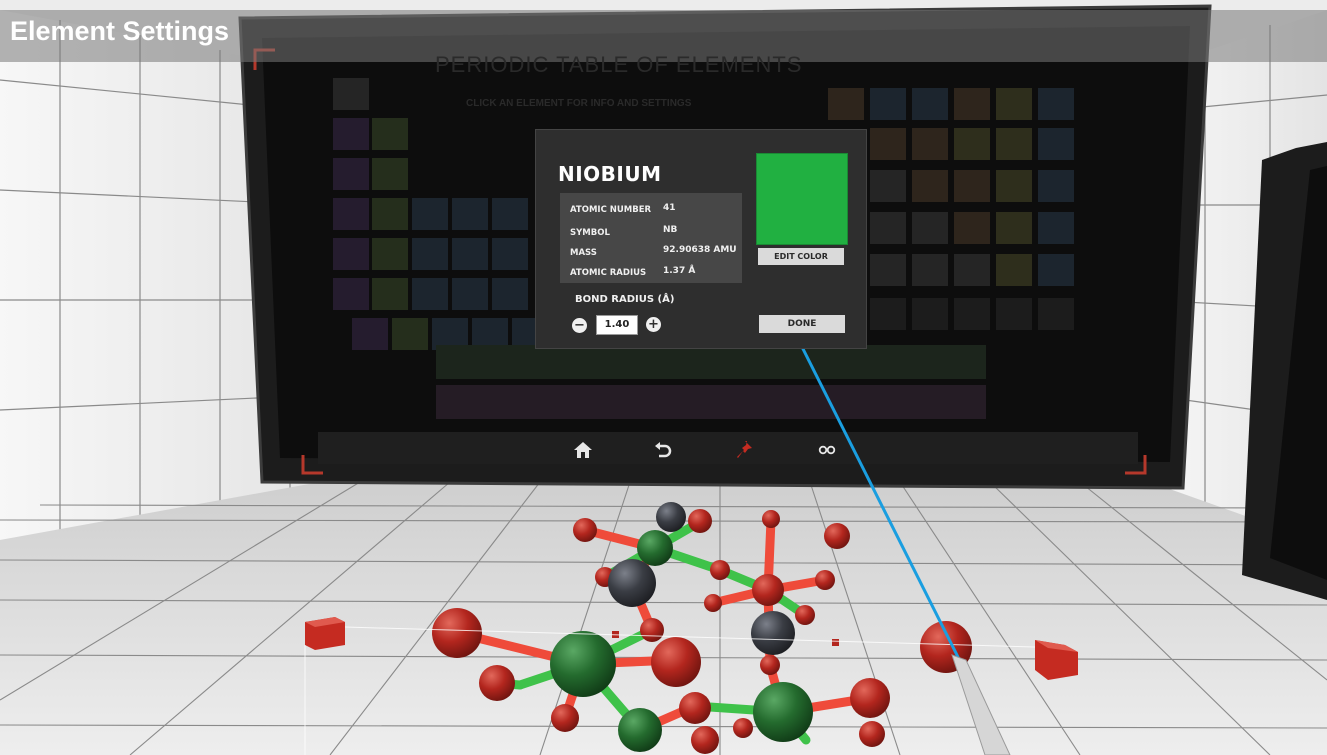 The image size is (1327, 755). What do you see at coordinates (625, 299) in the screenshot?
I see `bond-radius-label: BOND RADIUS (Å)` at bounding box center [625, 299].